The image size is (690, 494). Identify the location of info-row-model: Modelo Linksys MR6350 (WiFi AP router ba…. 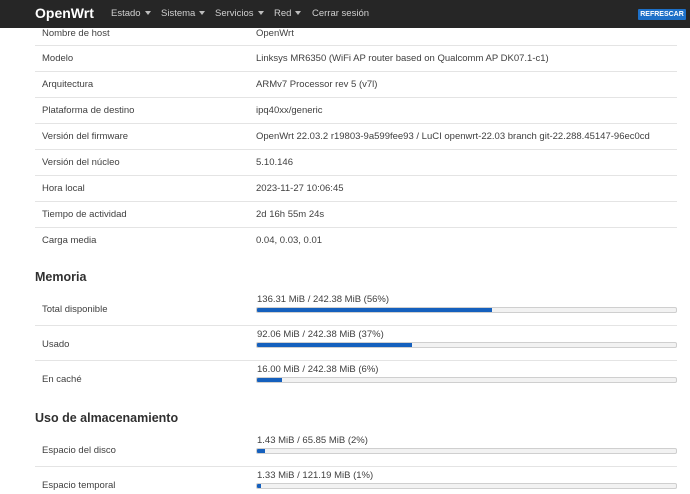
(356, 59).